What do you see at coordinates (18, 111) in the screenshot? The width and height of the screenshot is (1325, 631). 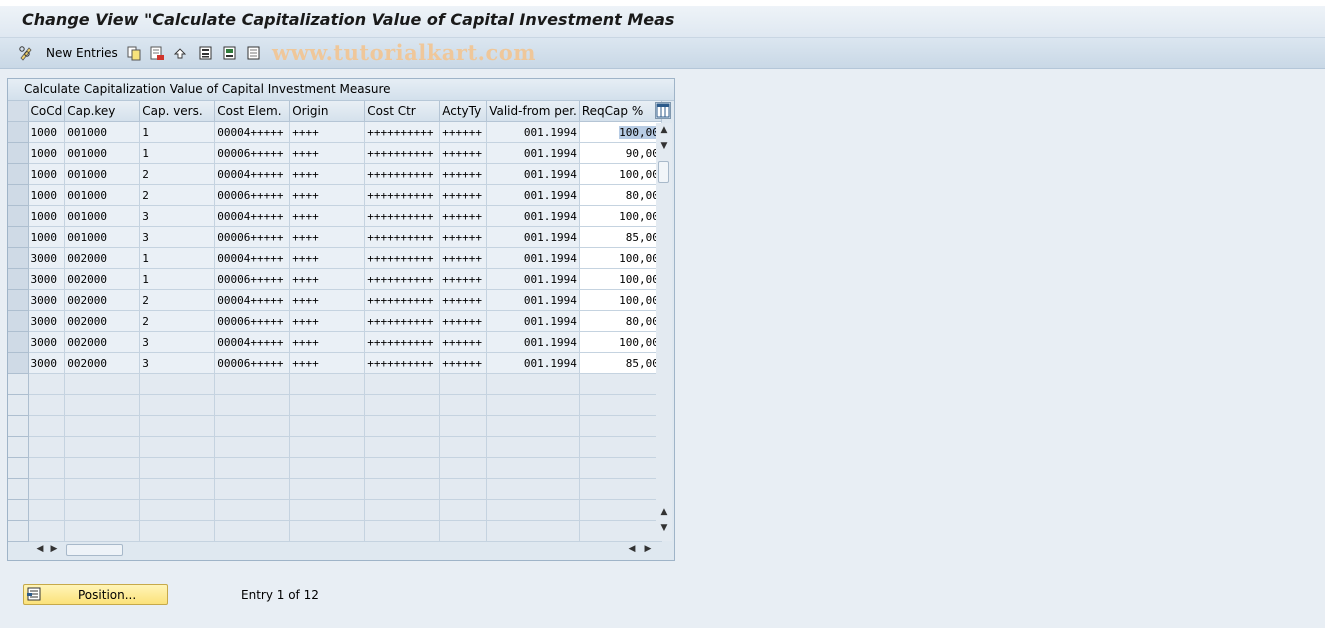 I see `select-all-column-header` at bounding box center [18, 111].